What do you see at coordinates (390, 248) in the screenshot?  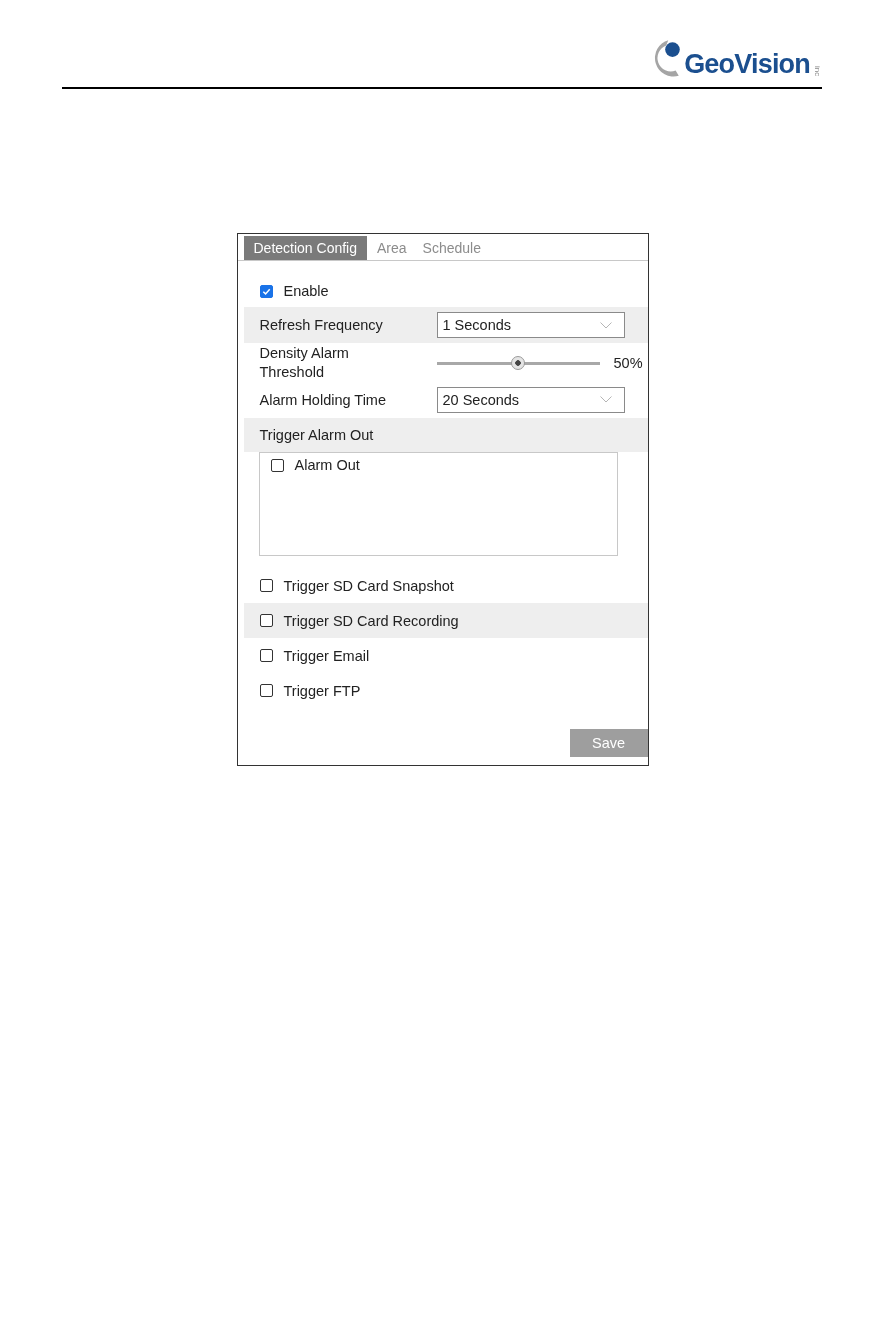 I see `tab: Area` at bounding box center [390, 248].